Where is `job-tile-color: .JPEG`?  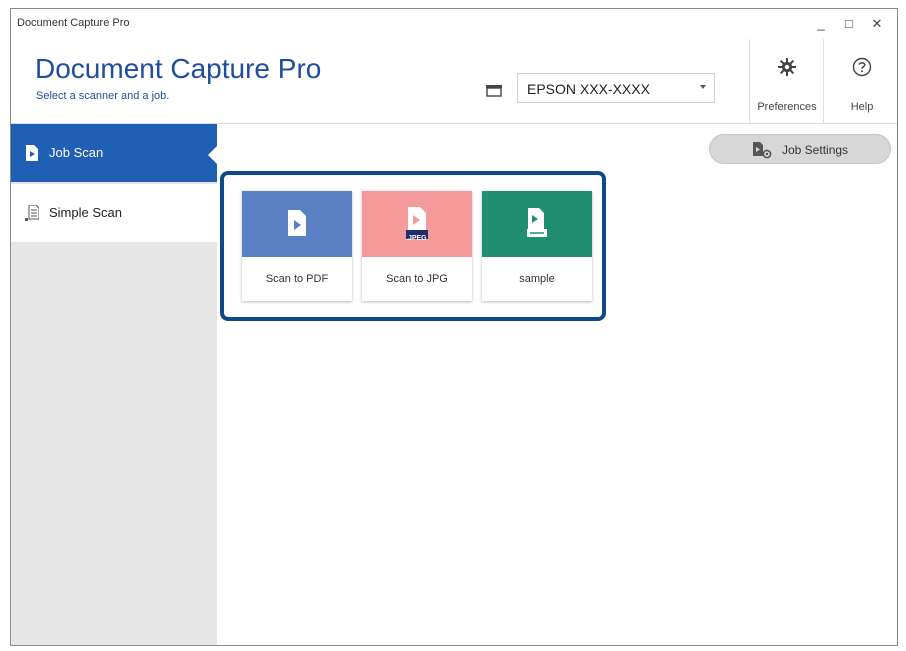
job-tile-color: .JPEG is located at coordinates (417, 224).